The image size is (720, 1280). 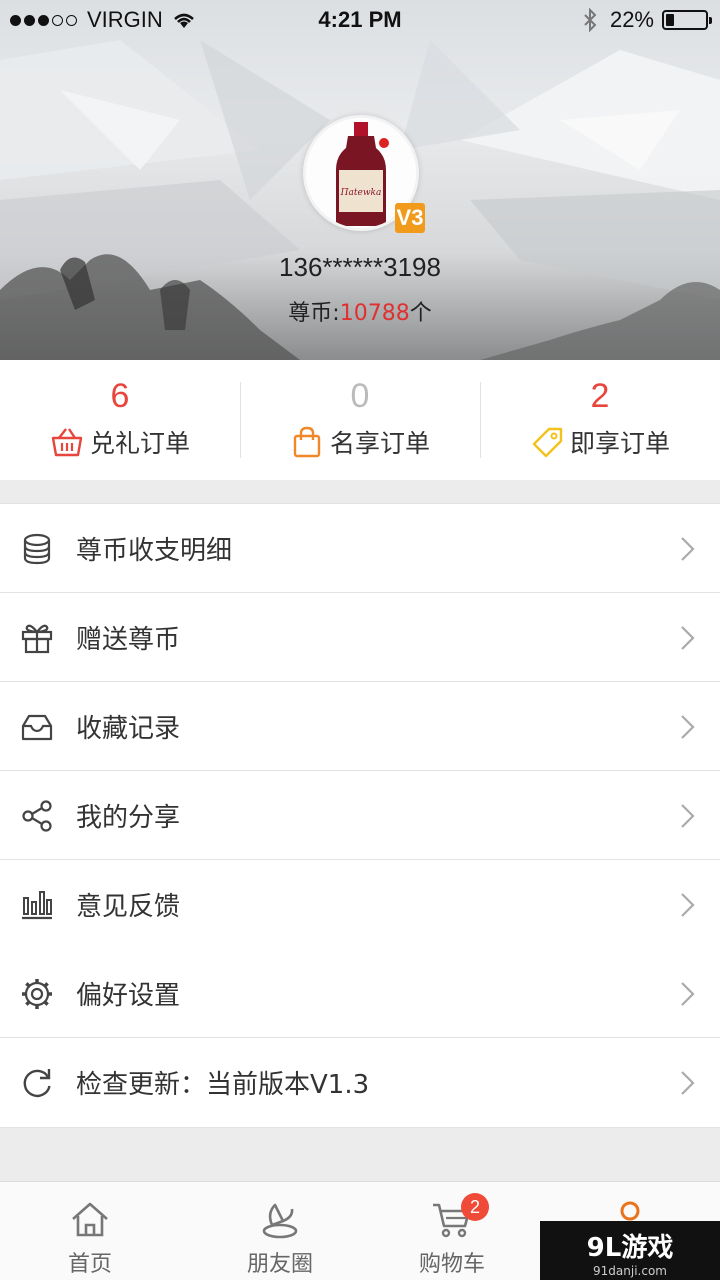 What do you see at coordinates (37, 727) in the screenshot?
I see `inbox-icon` at bounding box center [37, 727].